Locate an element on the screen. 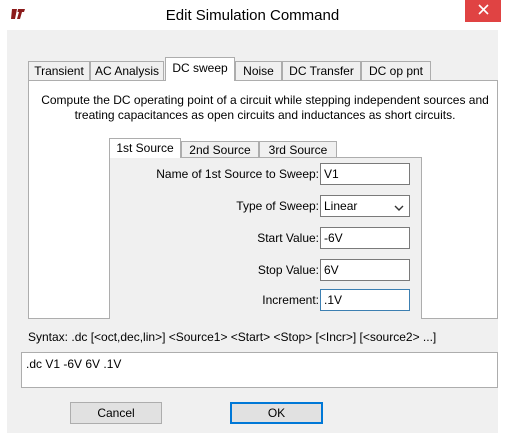  close-icon is located at coordinates (483, 11).